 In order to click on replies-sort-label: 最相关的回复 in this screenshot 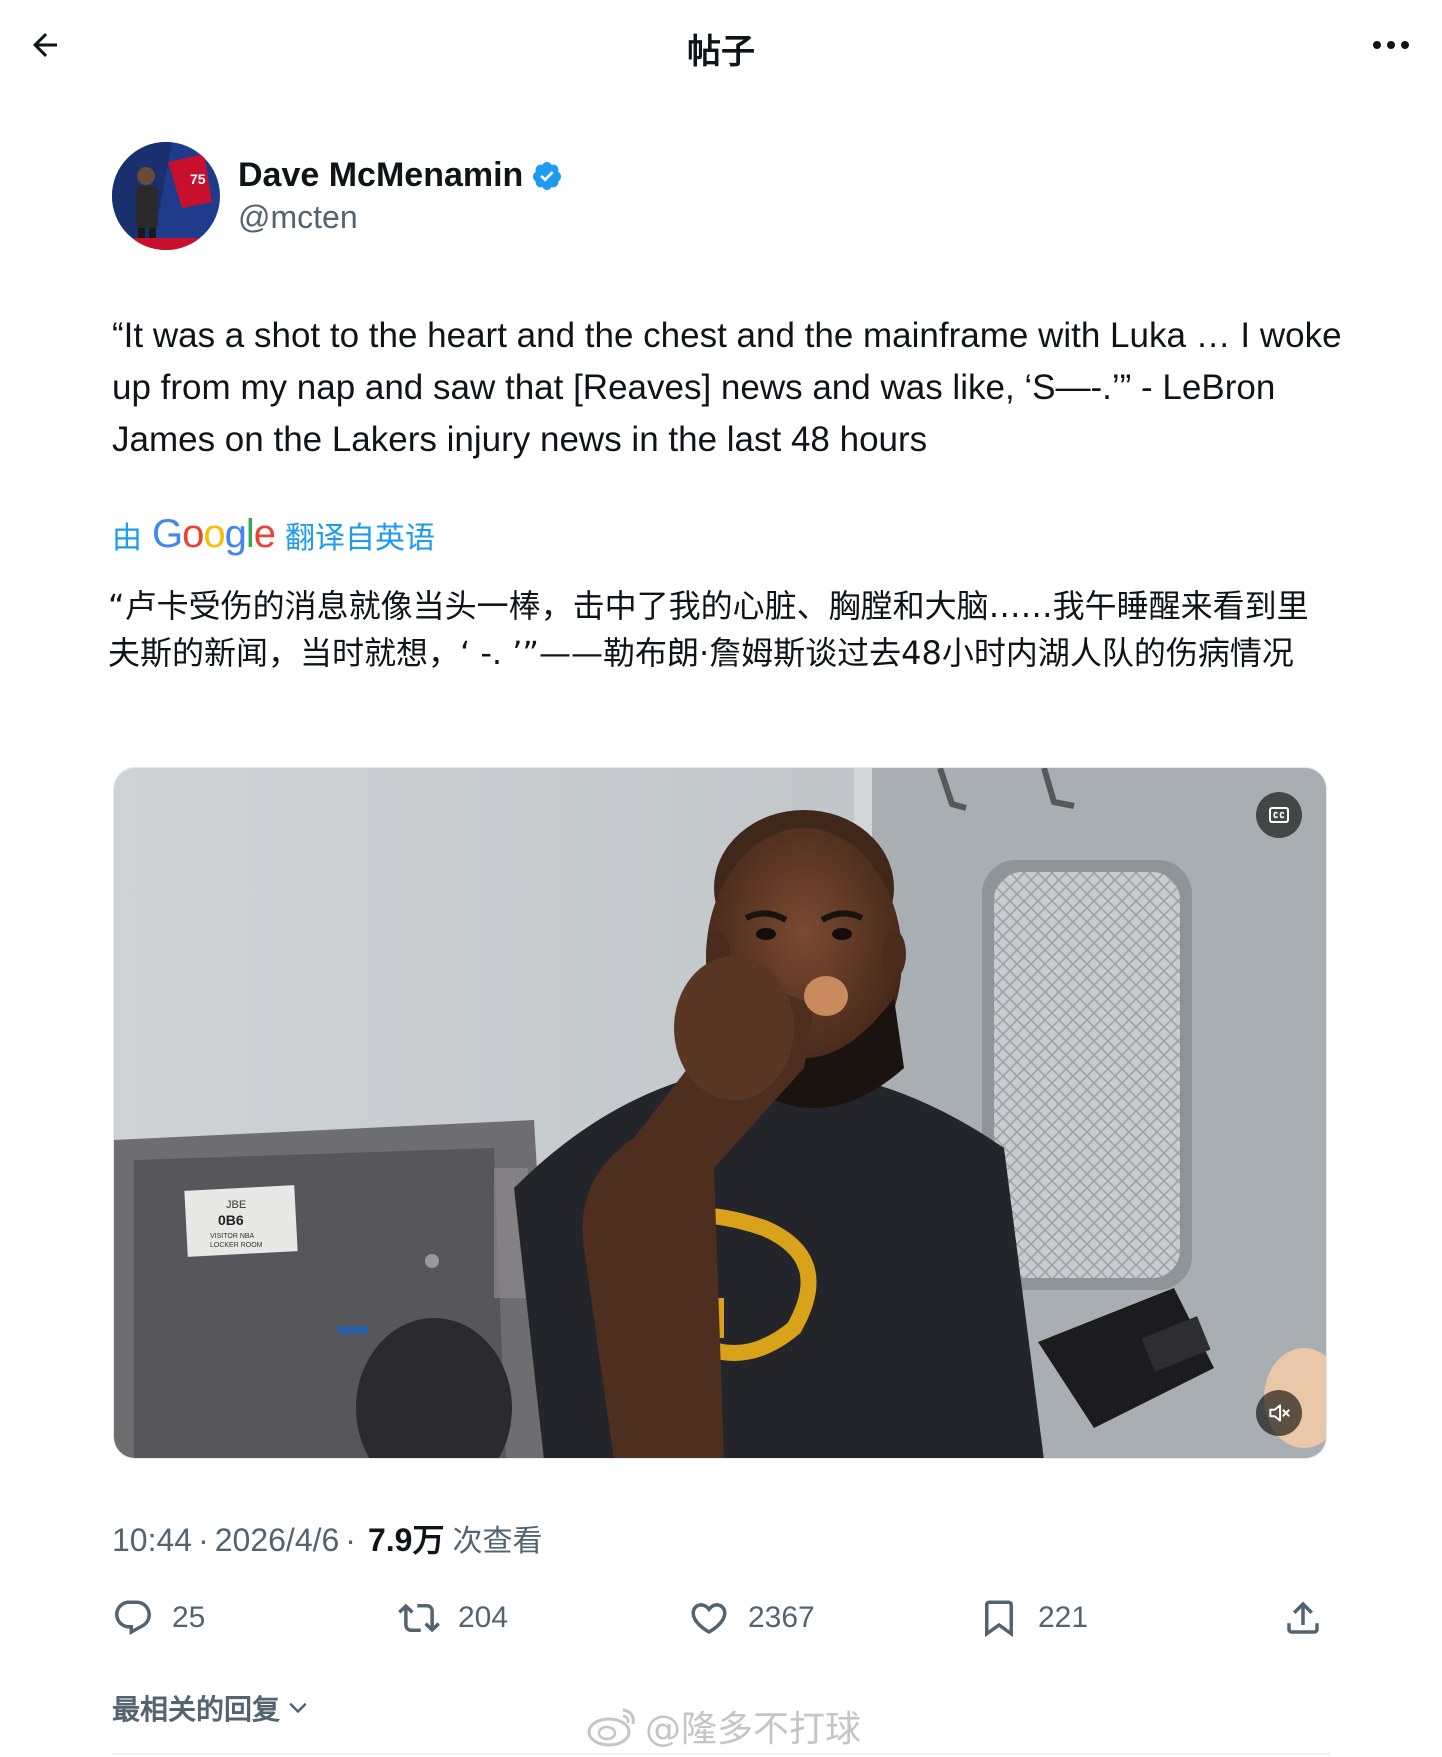, I will do `click(196, 1709)`.